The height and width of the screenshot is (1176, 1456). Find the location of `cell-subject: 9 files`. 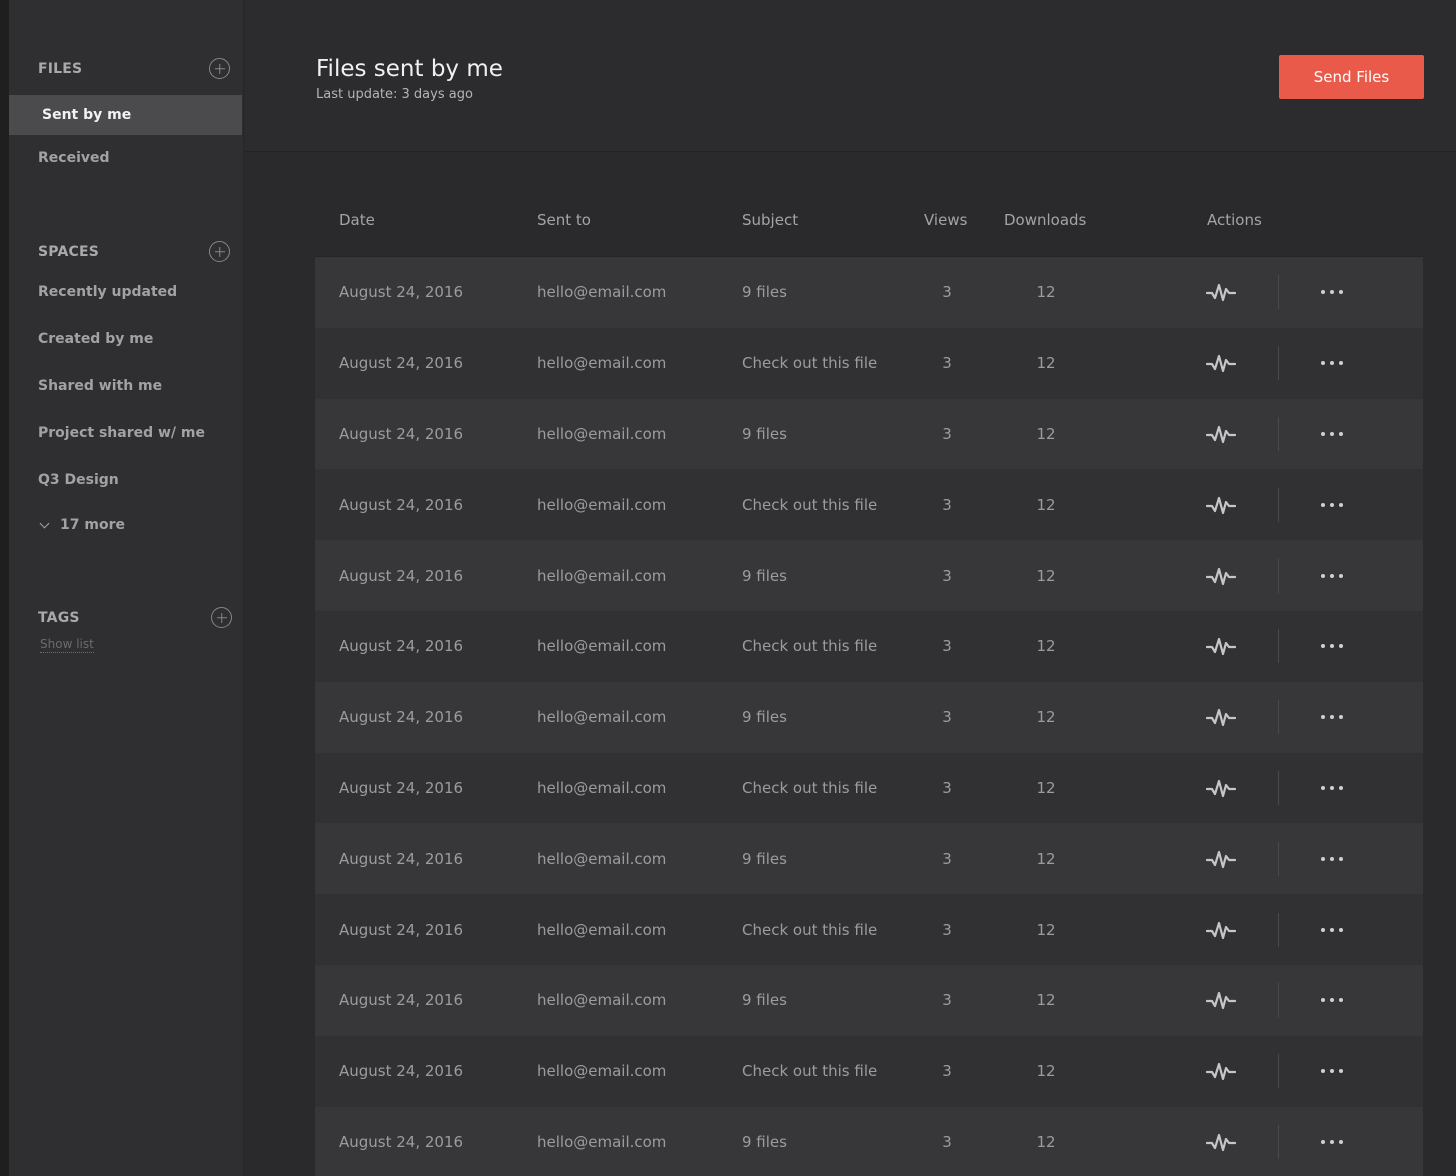

cell-subject: 9 files is located at coordinates (764, 717).